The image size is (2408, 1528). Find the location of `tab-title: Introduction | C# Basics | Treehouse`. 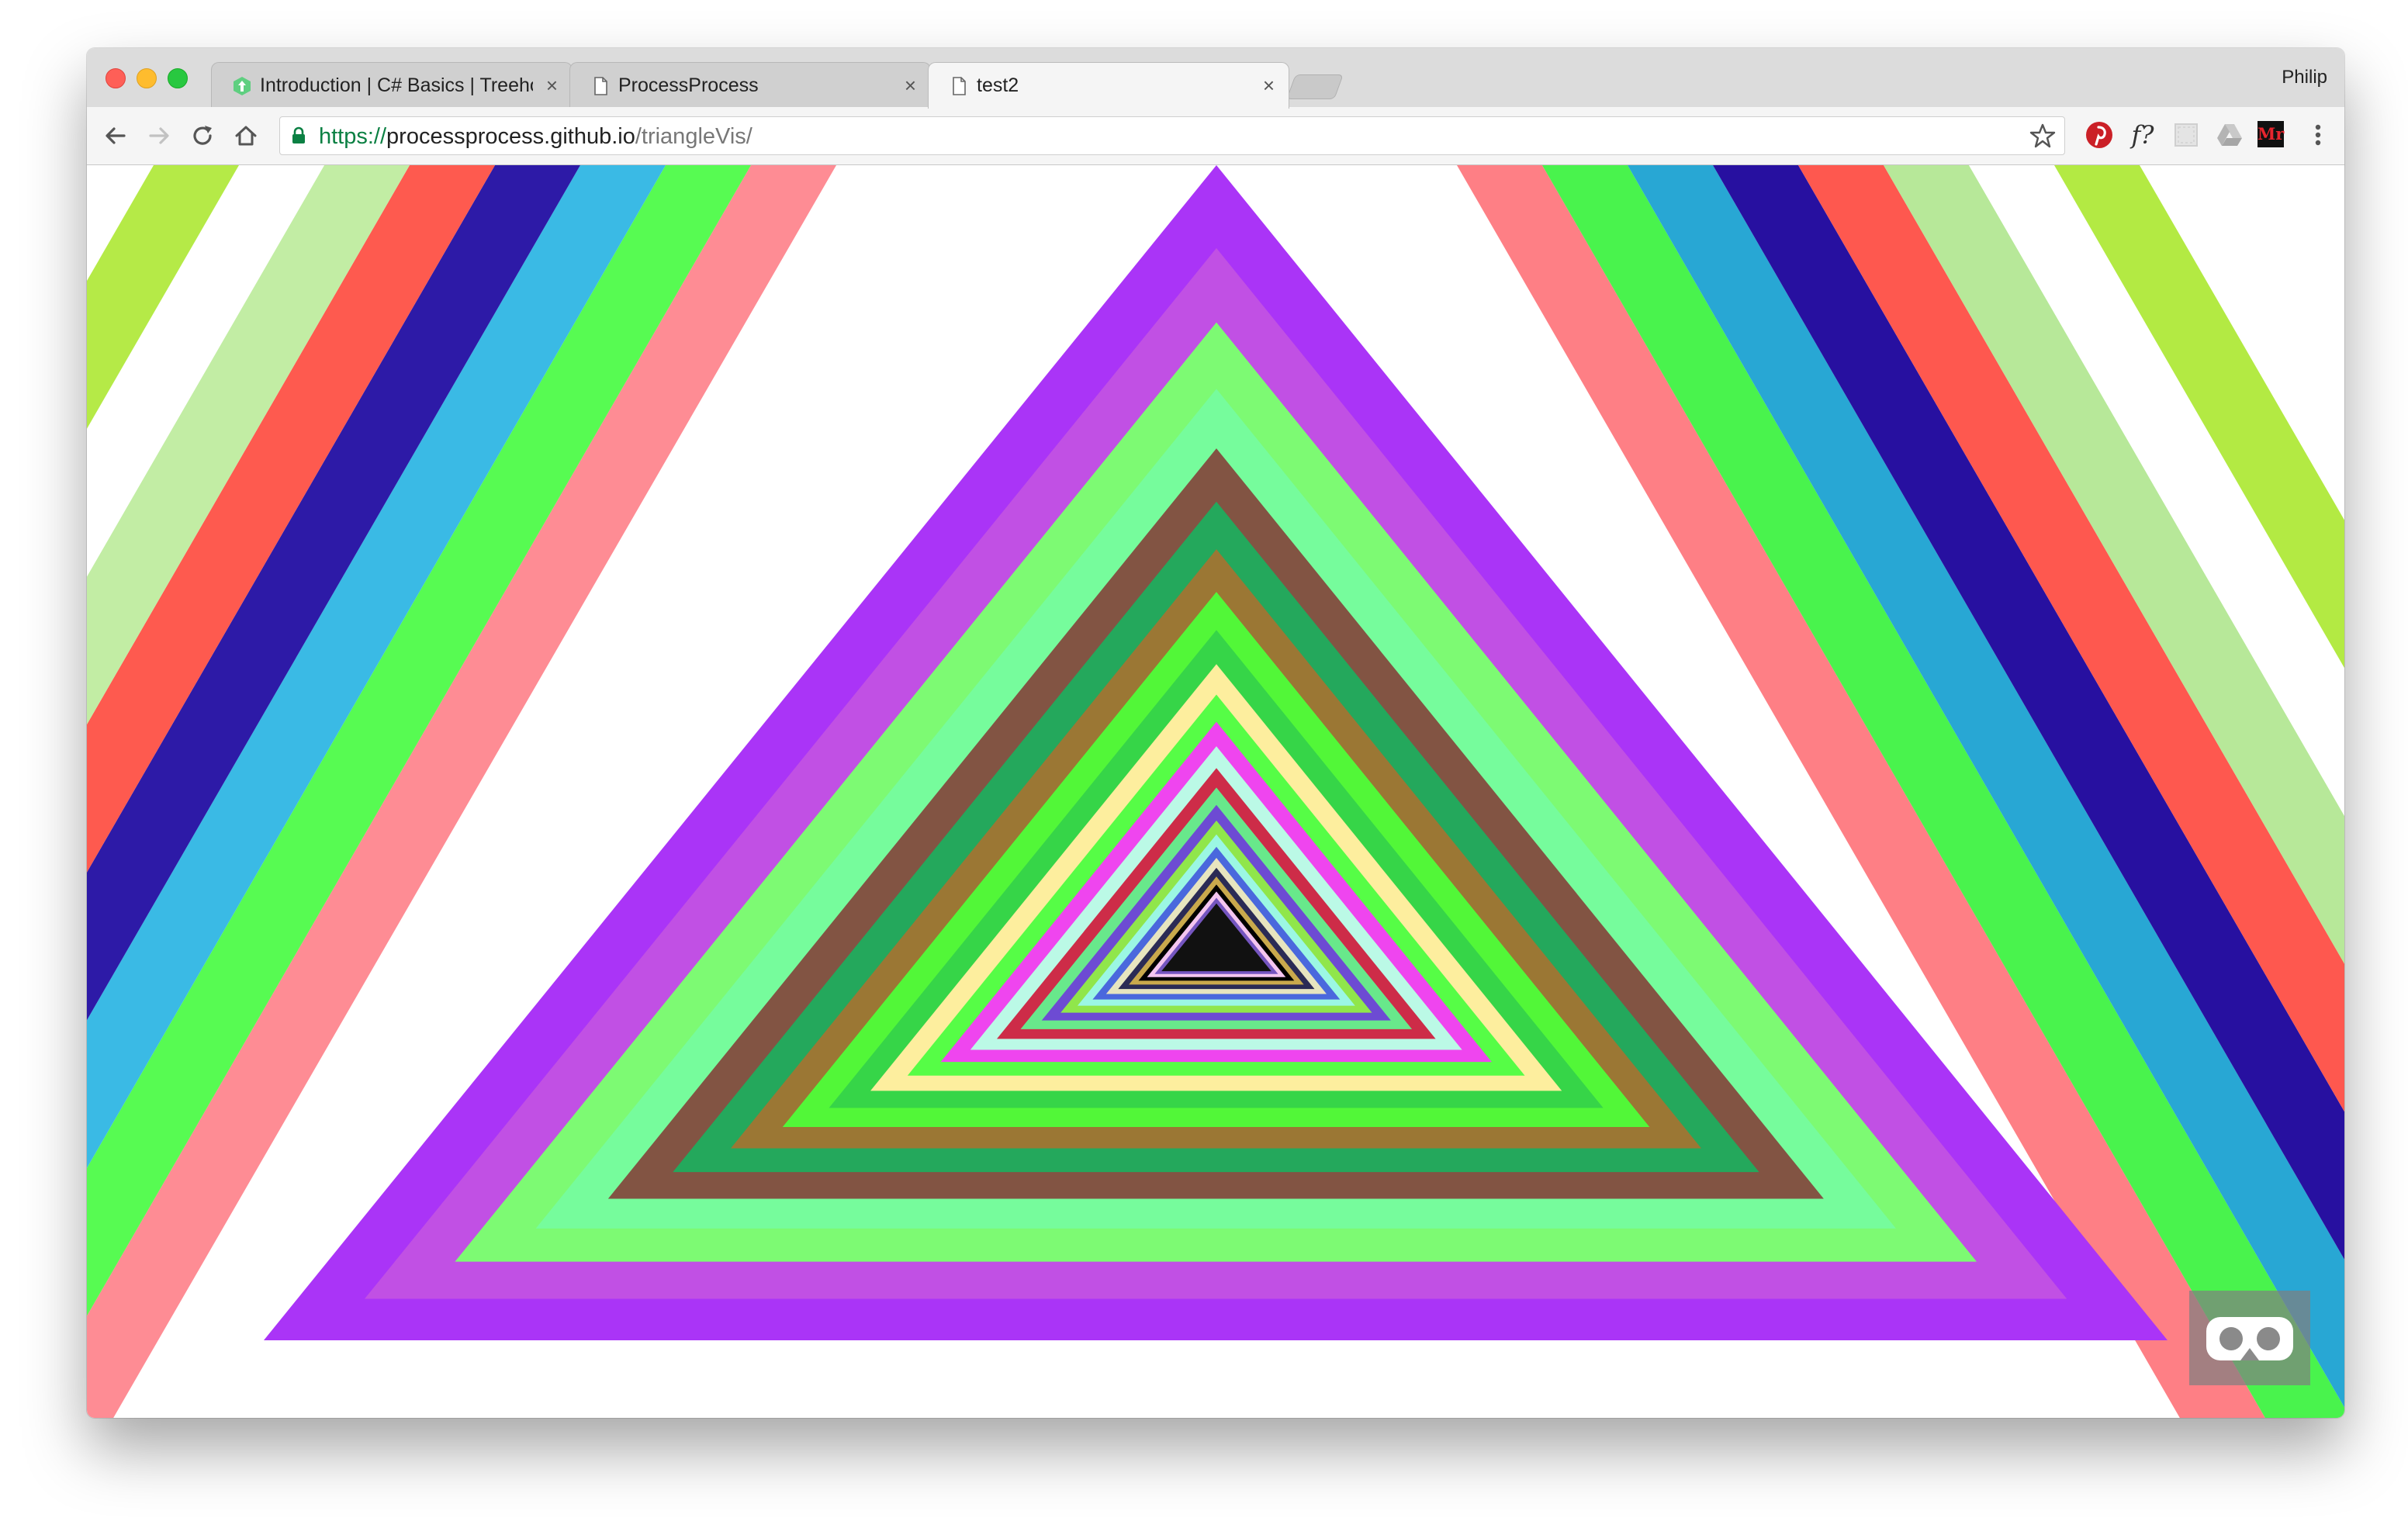

tab-title: Introduction | C# Basics | Treehouse is located at coordinates (396, 85).